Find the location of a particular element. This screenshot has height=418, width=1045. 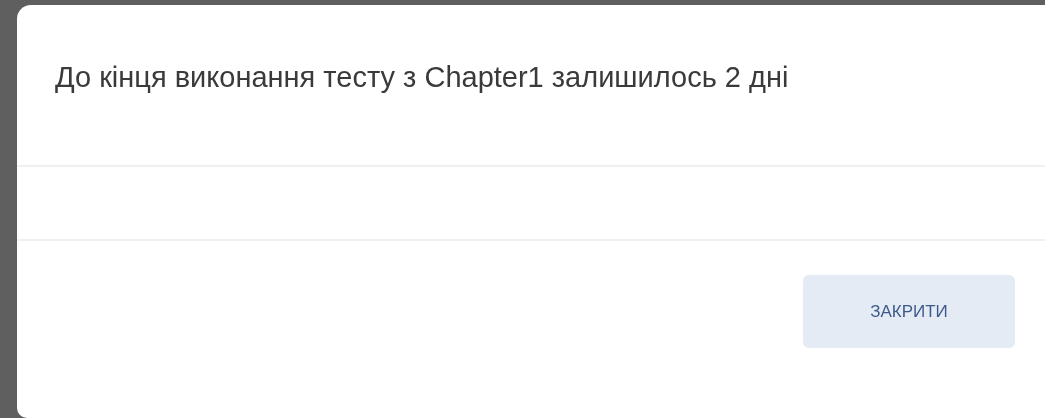

dialog-message: До кінця виконання тесту з Chapter1 залишилось 2 дні is located at coordinates (422, 77).